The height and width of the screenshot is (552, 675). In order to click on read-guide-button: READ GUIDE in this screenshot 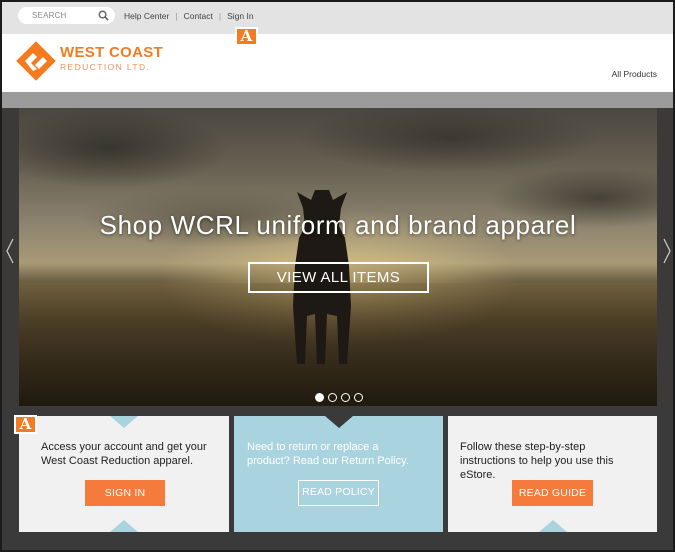, I will do `click(552, 493)`.